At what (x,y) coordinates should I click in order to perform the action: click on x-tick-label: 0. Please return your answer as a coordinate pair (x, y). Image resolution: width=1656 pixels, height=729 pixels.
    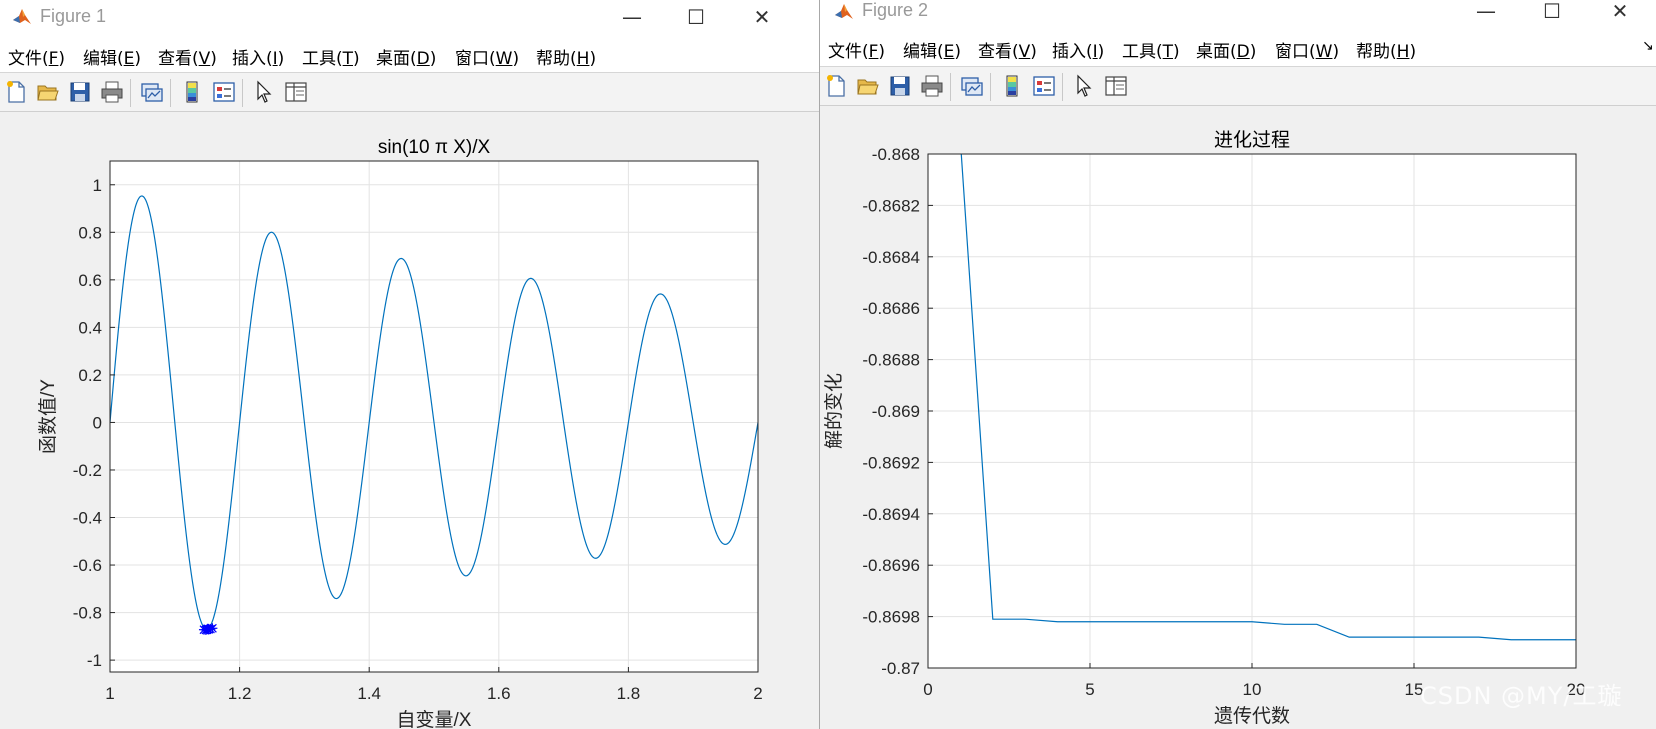
    Looking at the image, I should click on (927, 689).